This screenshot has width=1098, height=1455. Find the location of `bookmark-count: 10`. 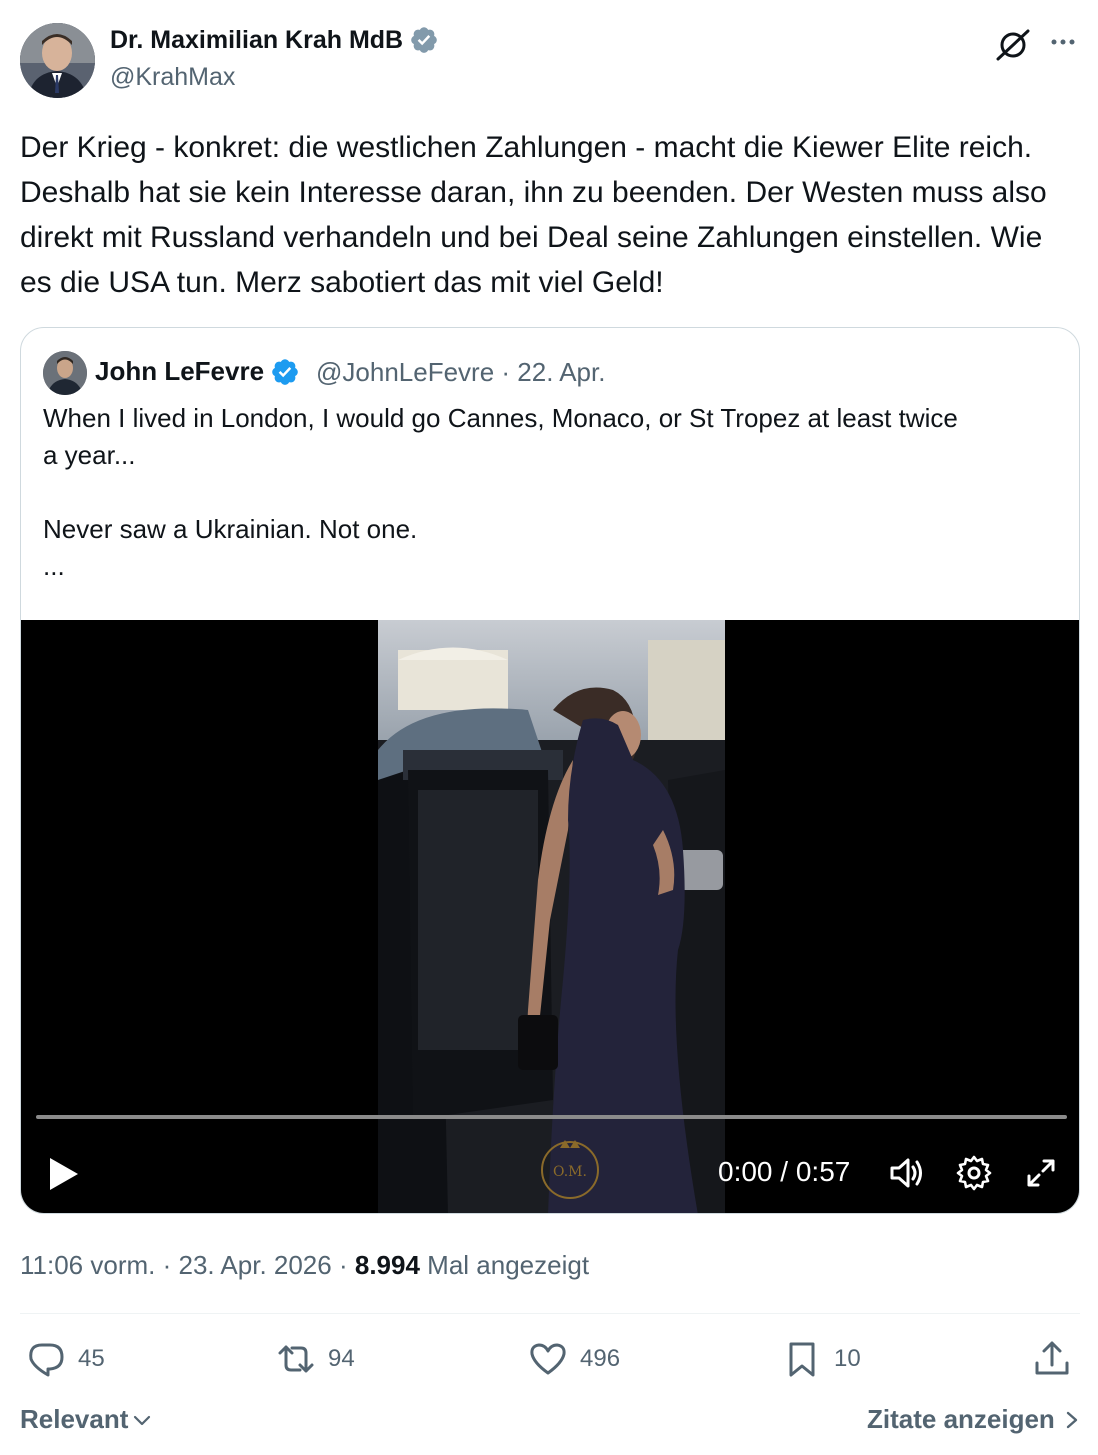

bookmark-count: 10 is located at coordinates (847, 1358).